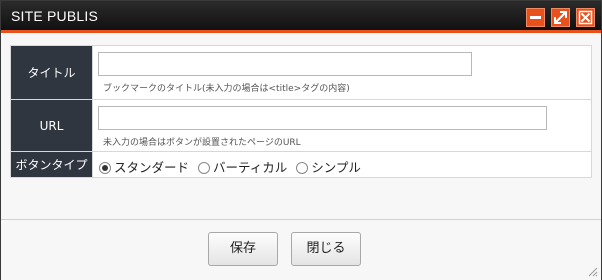 This screenshot has height=280, width=602. I want to click on resize-grip-icon, so click(592, 271).